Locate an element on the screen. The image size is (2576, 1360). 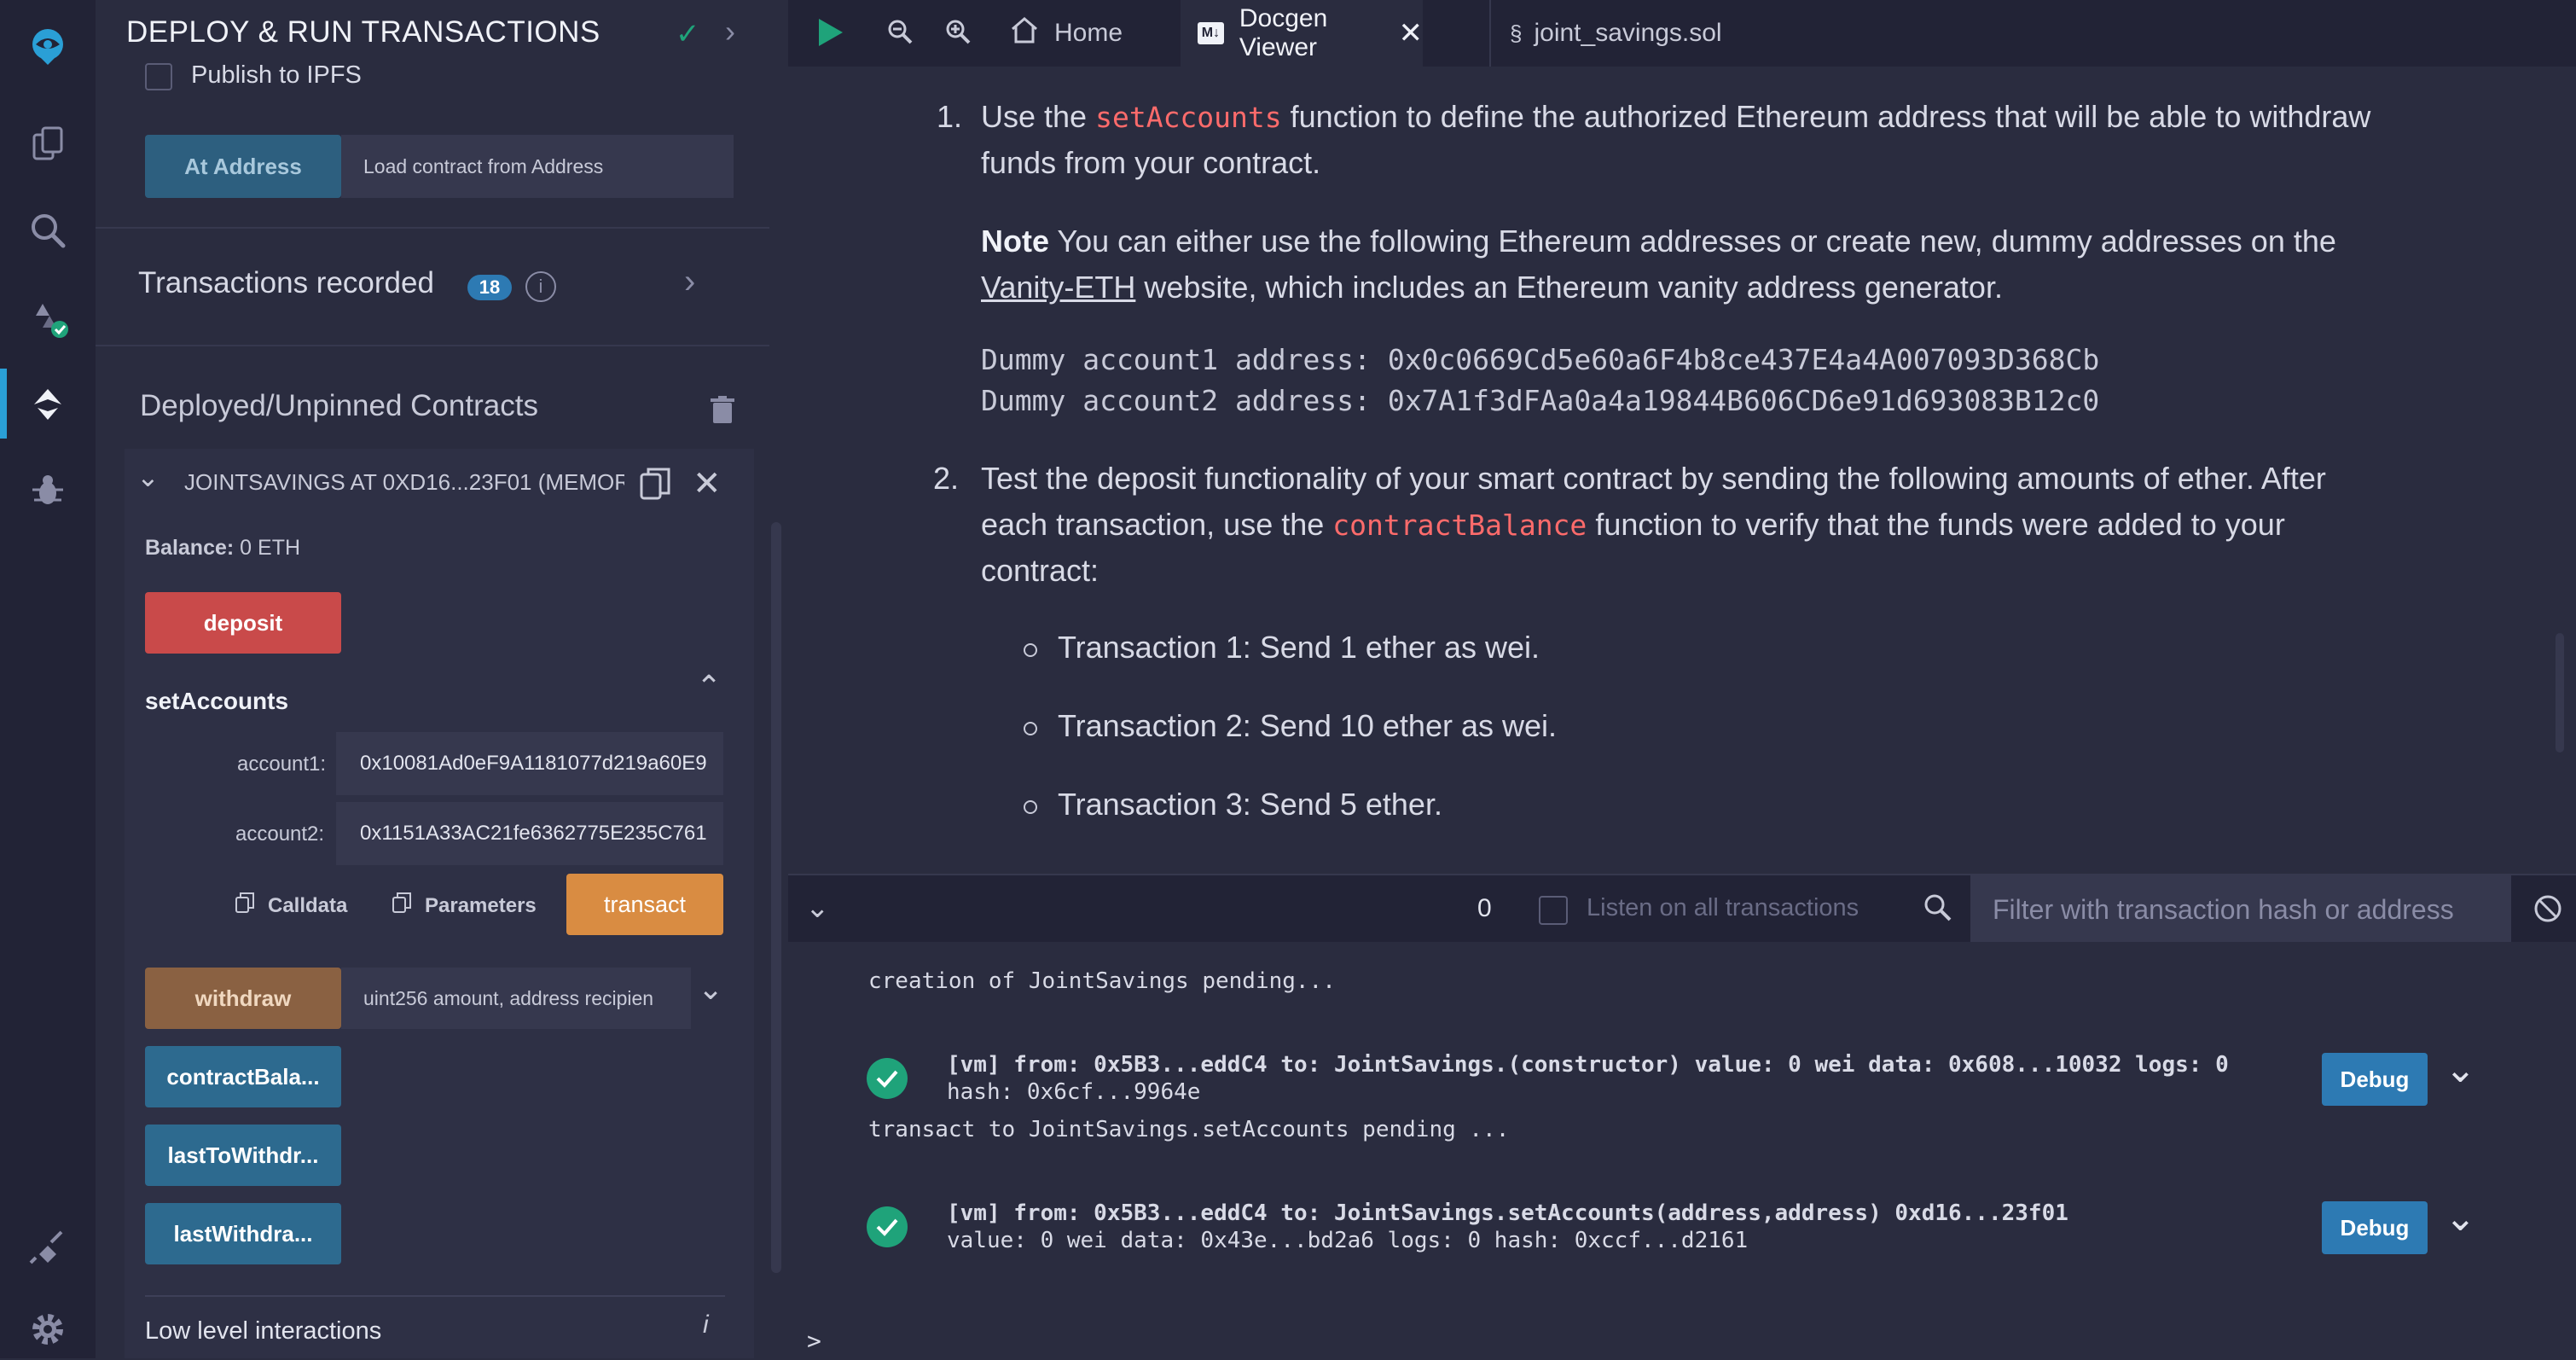
markdown-icon: M↓ is located at coordinates (1211, 33).